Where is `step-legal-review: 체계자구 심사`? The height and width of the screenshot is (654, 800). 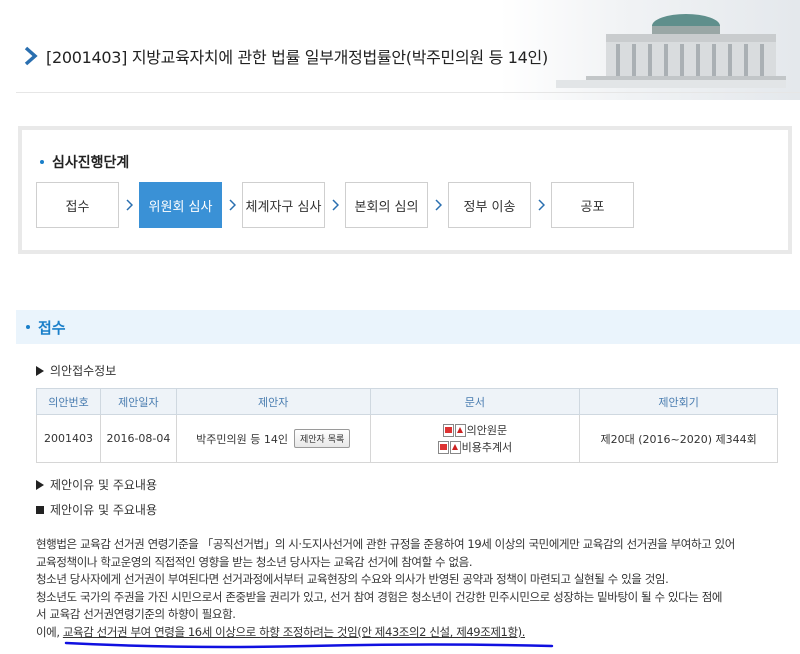
step-legal-review: 체계자구 심사 is located at coordinates (283, 205).